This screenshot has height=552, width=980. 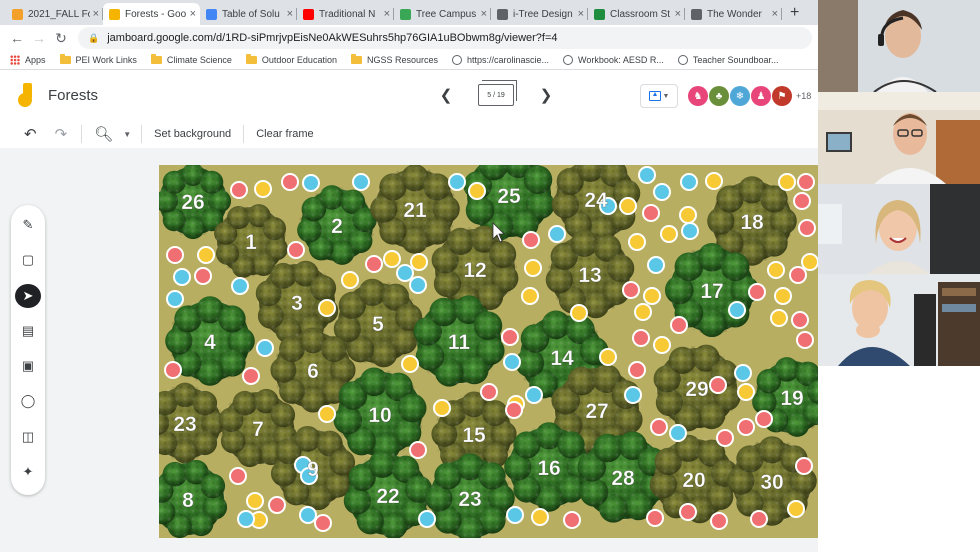 What do you see at coordinates (61, 38) in the screenshot?
I see `reload-icon: ↻` at bounding box center [61, 38].